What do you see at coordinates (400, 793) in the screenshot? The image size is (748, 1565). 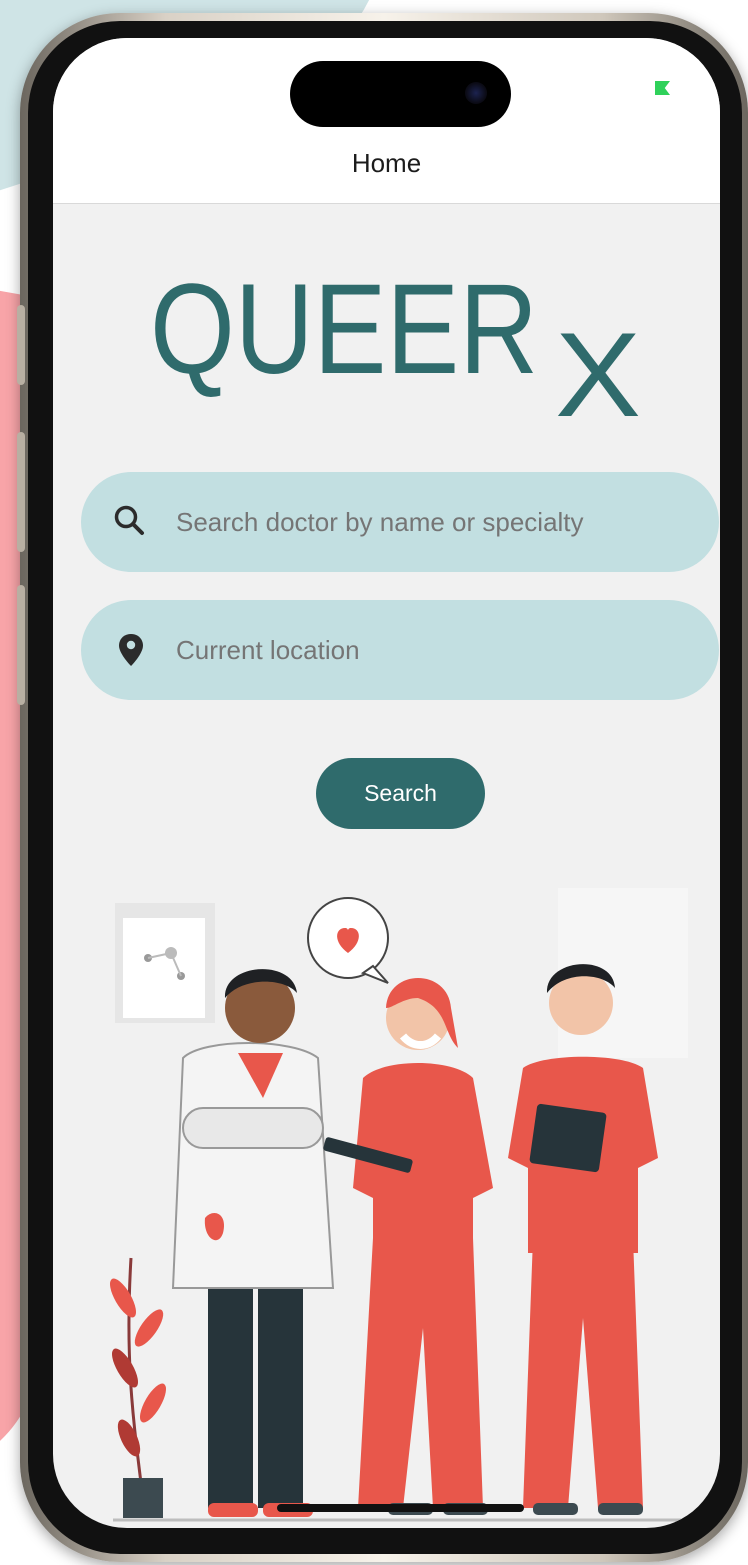 I see `search-button: Search` at bounding box center [400, 793].